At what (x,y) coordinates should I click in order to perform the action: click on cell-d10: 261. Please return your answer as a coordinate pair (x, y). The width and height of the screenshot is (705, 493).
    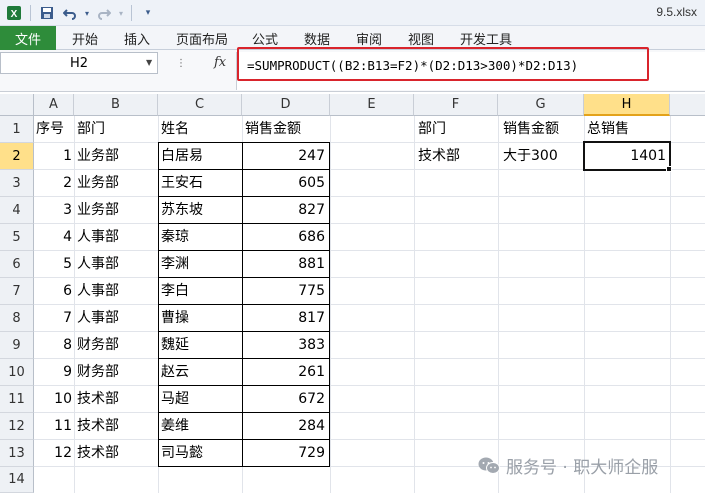
    Looking at the image, I should click on (285, 372).